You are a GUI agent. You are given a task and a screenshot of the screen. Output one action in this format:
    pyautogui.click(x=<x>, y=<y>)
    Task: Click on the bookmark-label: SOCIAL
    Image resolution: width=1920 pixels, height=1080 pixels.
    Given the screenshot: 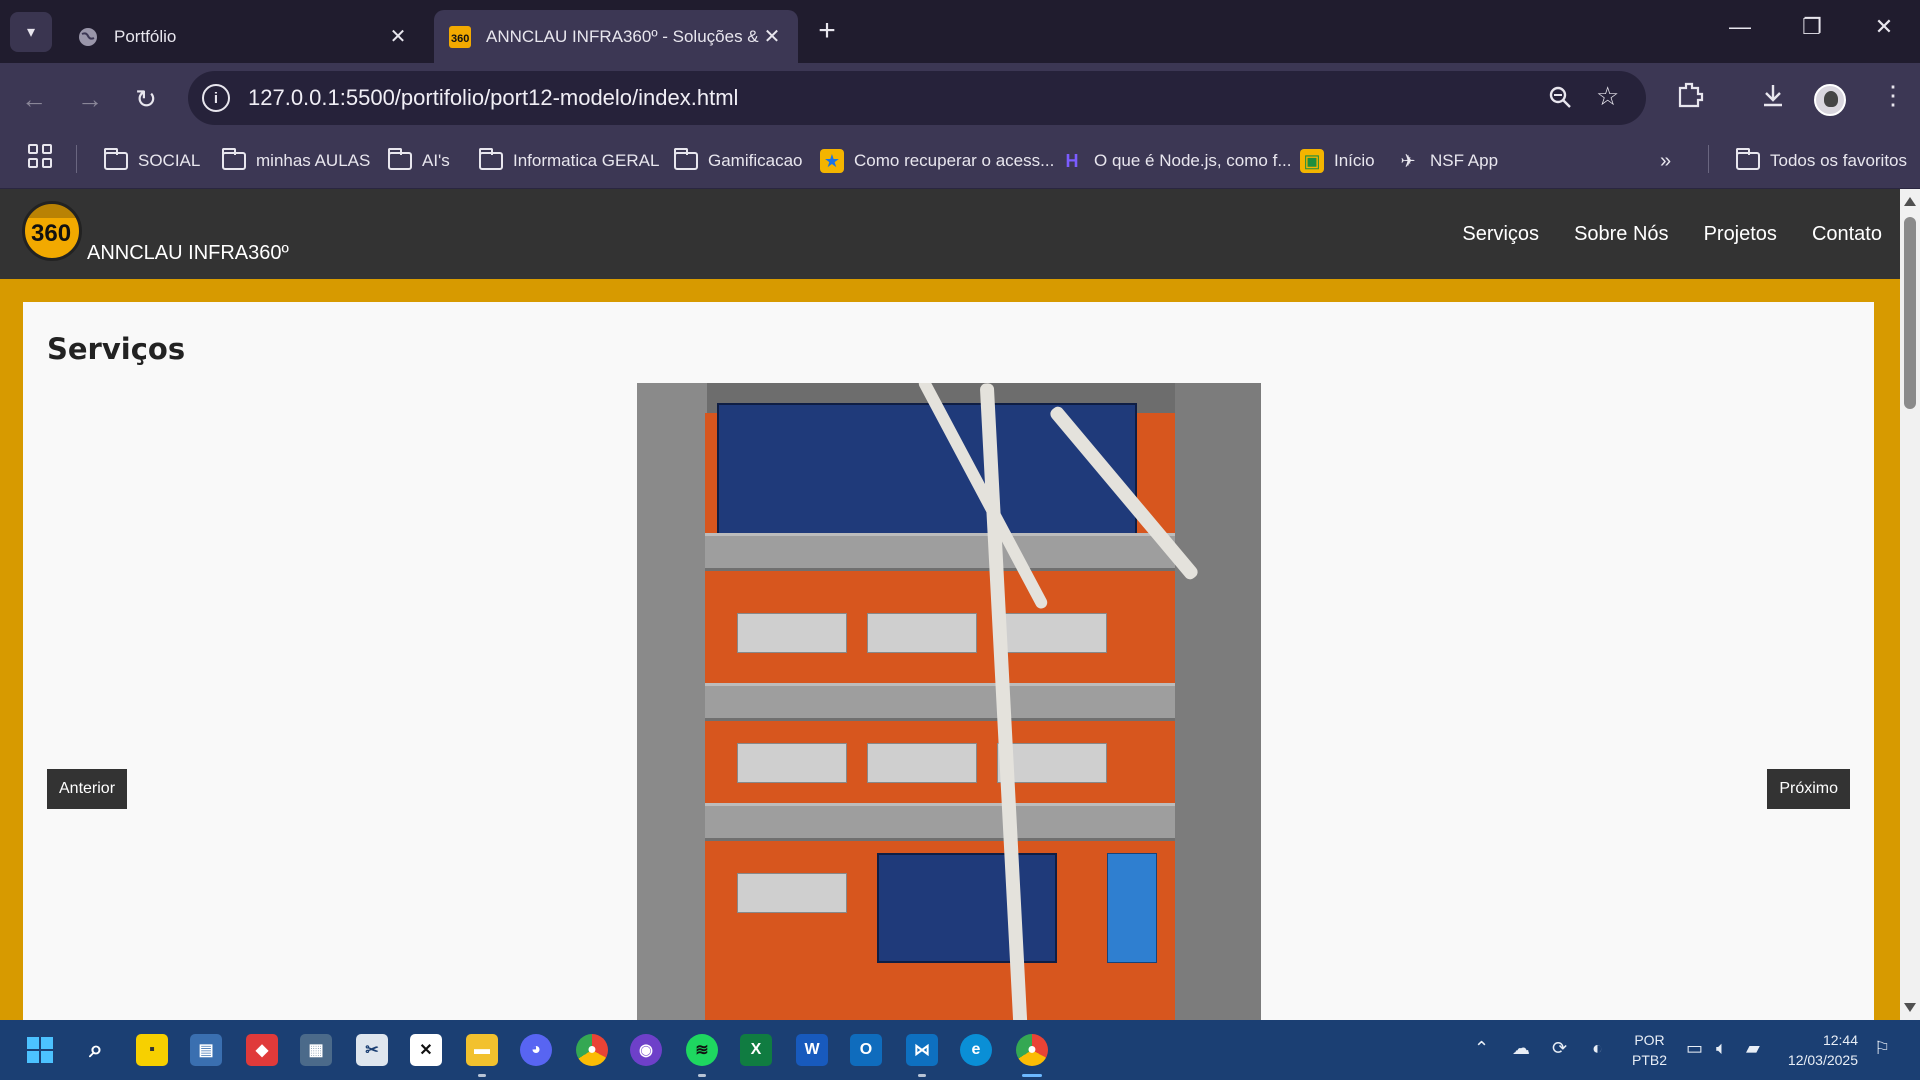 What is the action you would take?
    pyautogui.click(x=169, y=160)
    